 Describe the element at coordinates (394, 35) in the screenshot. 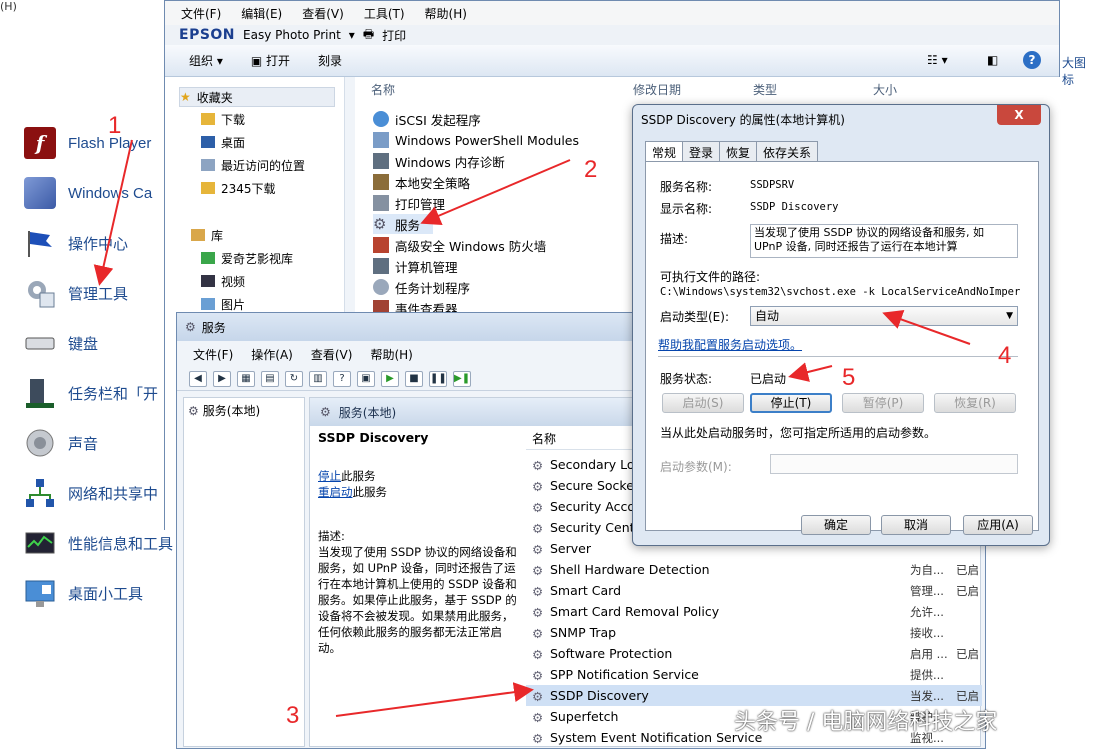

I see `print-button: 打印` at that location.